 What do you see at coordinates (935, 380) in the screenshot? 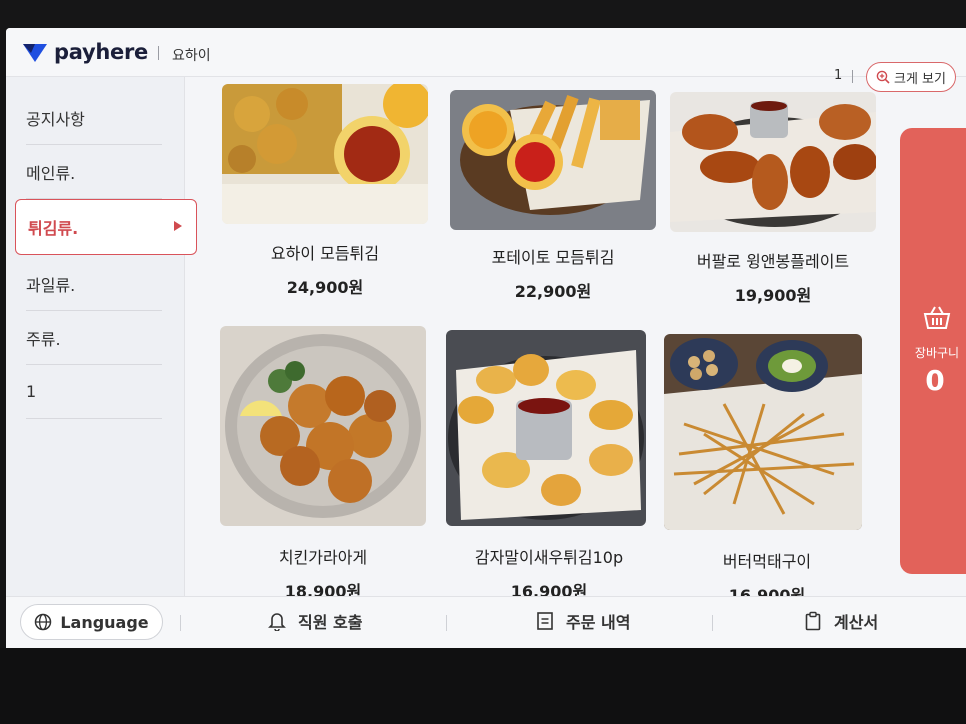
I see `cart-count: 0` at bounding box center [935, 380].